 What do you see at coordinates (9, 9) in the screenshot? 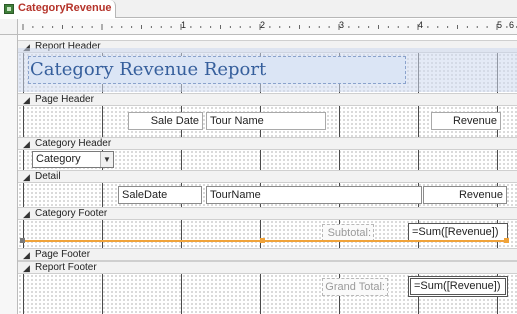
I see `report-icon` at bounding box center [9, 9].